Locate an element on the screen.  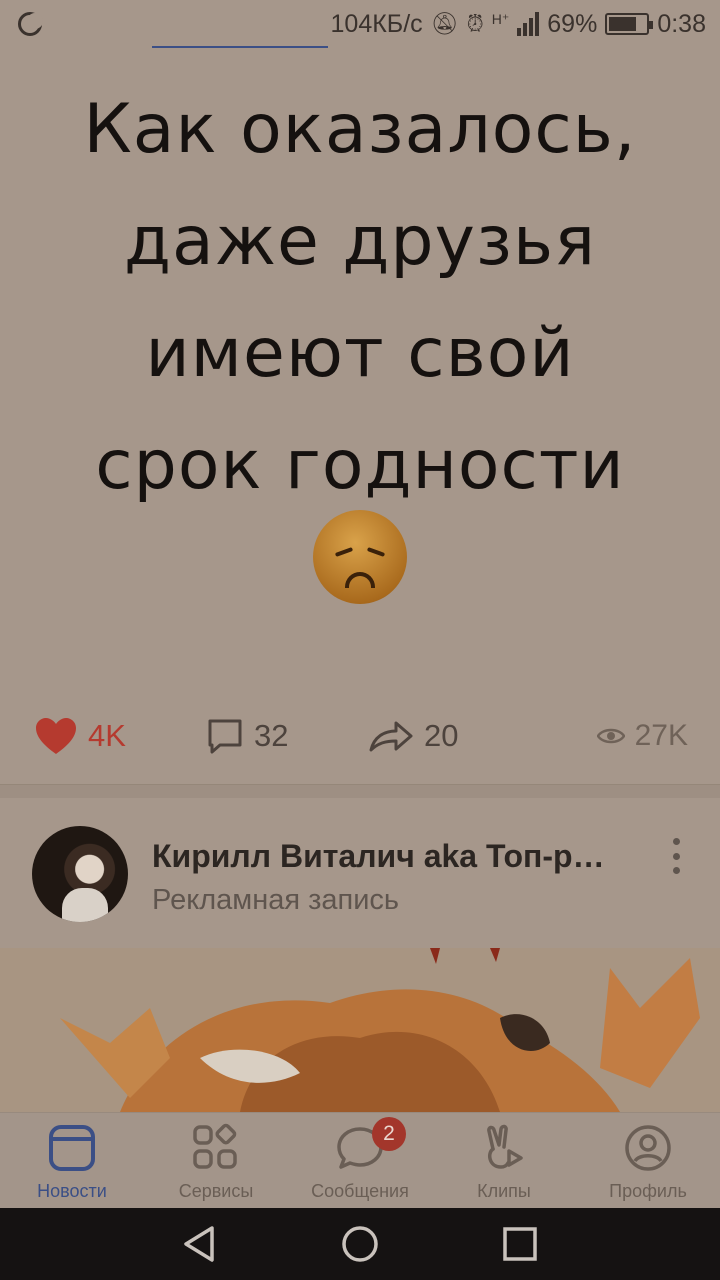
comment-icon is located at coordinates (225, 736).